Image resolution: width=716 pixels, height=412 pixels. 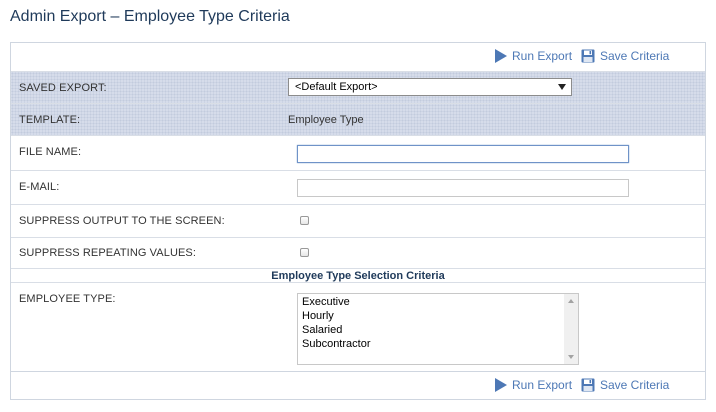 What do you see at coordinates (571, 329) in the screenshot?
I see `listbox-scrollbar` at bounding box center [571, 329].